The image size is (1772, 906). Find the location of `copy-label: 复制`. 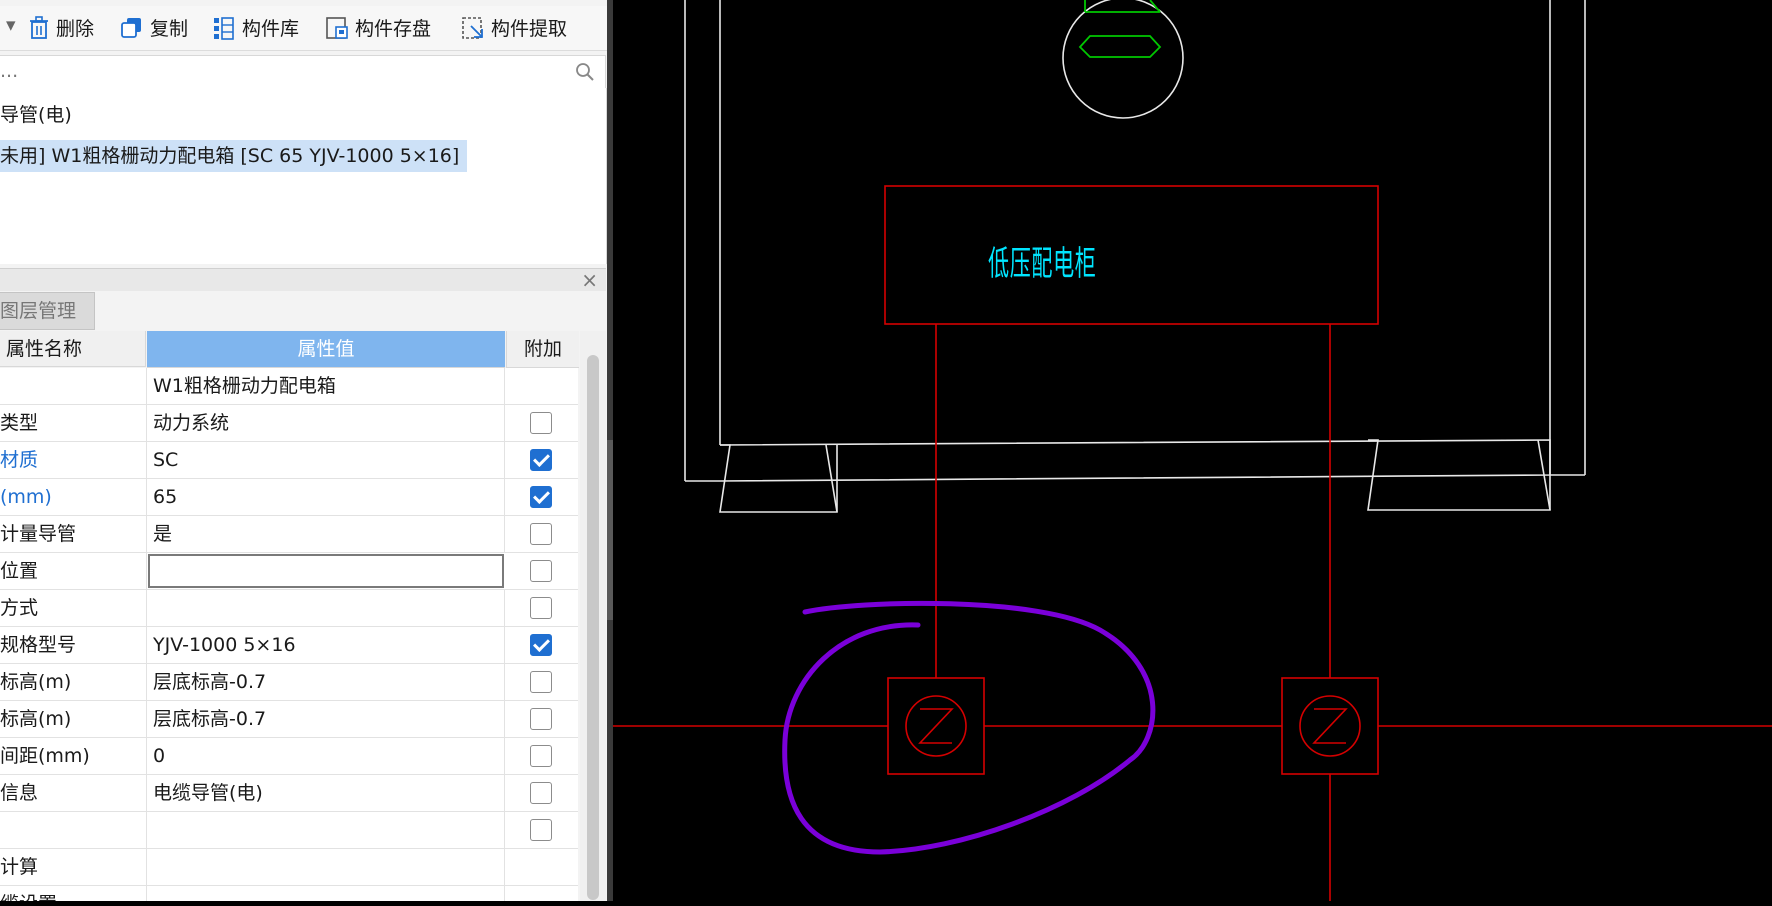

copy-label: 复制 is located at coordinates (169, 29).